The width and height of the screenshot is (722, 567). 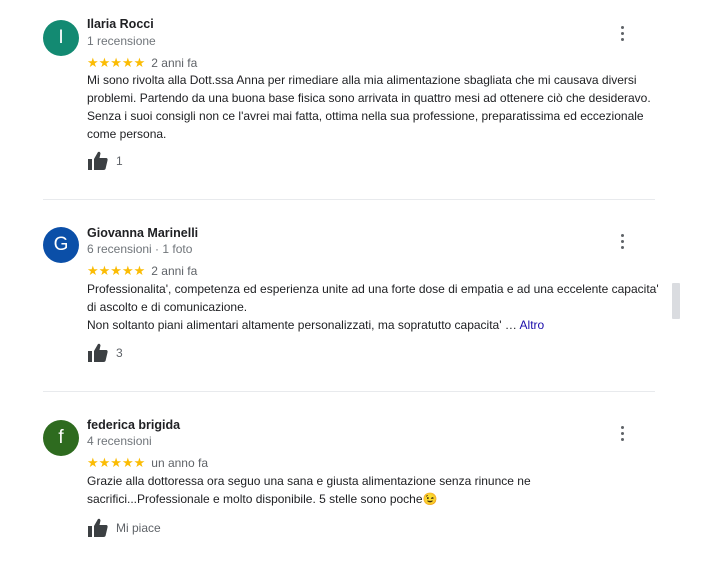 What do you see at coordinates (133, 425) in the screenshot?
I see `reviewer-name: federica brigida` at bounding box center [133, 425].